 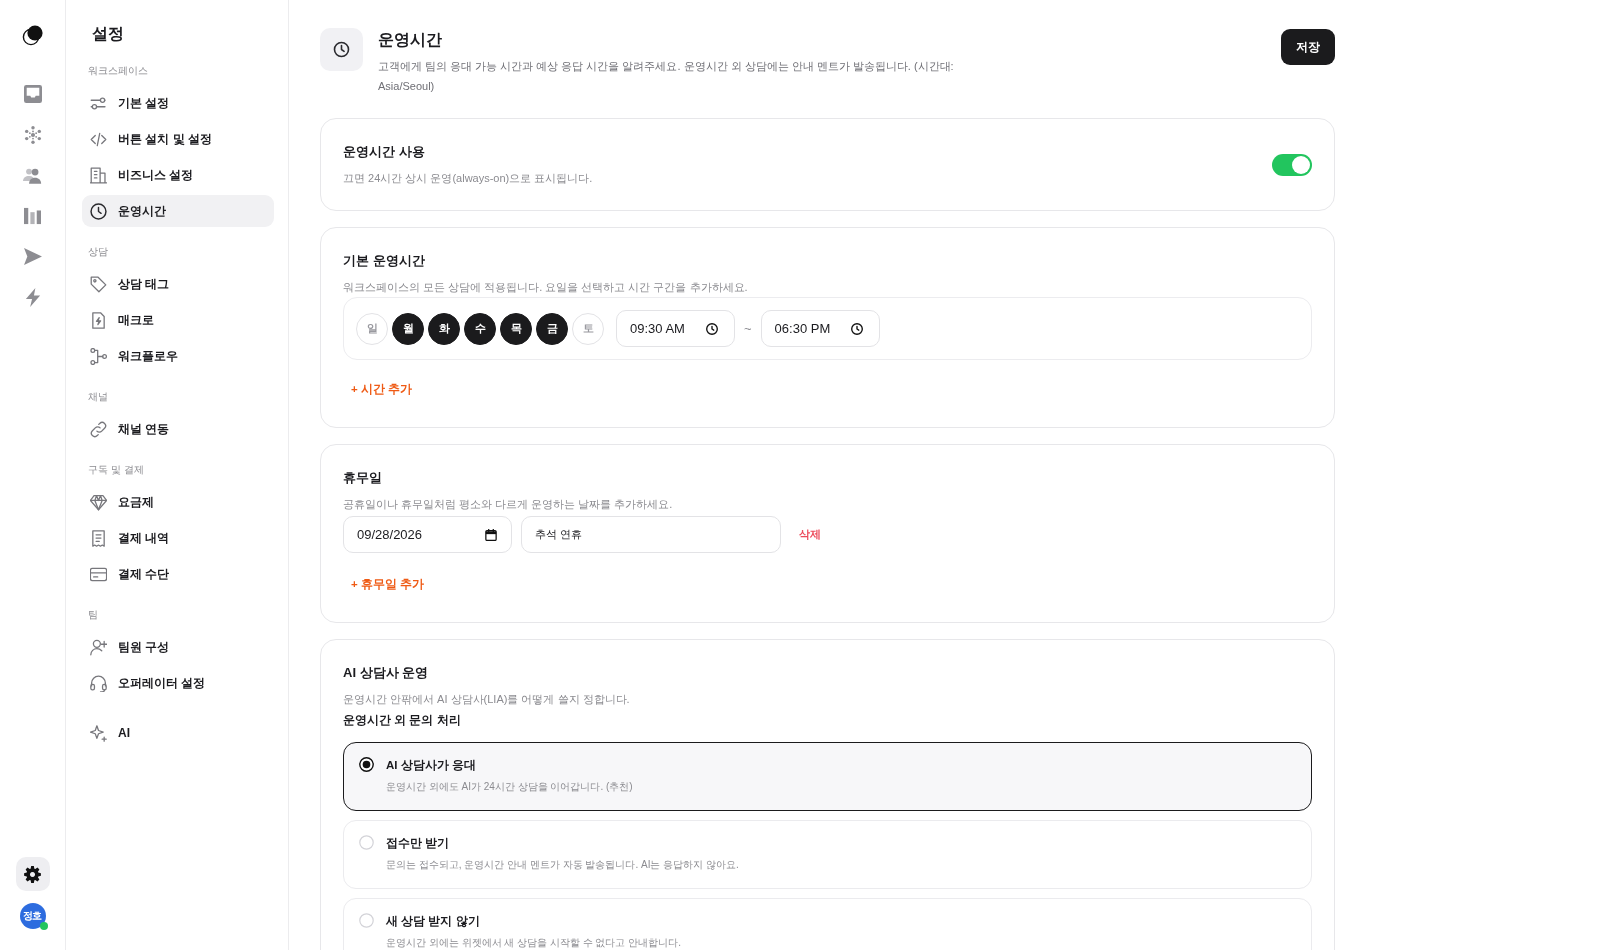 What do you see at coordinates (827, 776) in the screenshot?
I see `option-card: AI 상담사가 응대 운영시간 외에도 AI가 24시간 상담을 이어갑니다. (추천)` at bounding box center [827, 776].